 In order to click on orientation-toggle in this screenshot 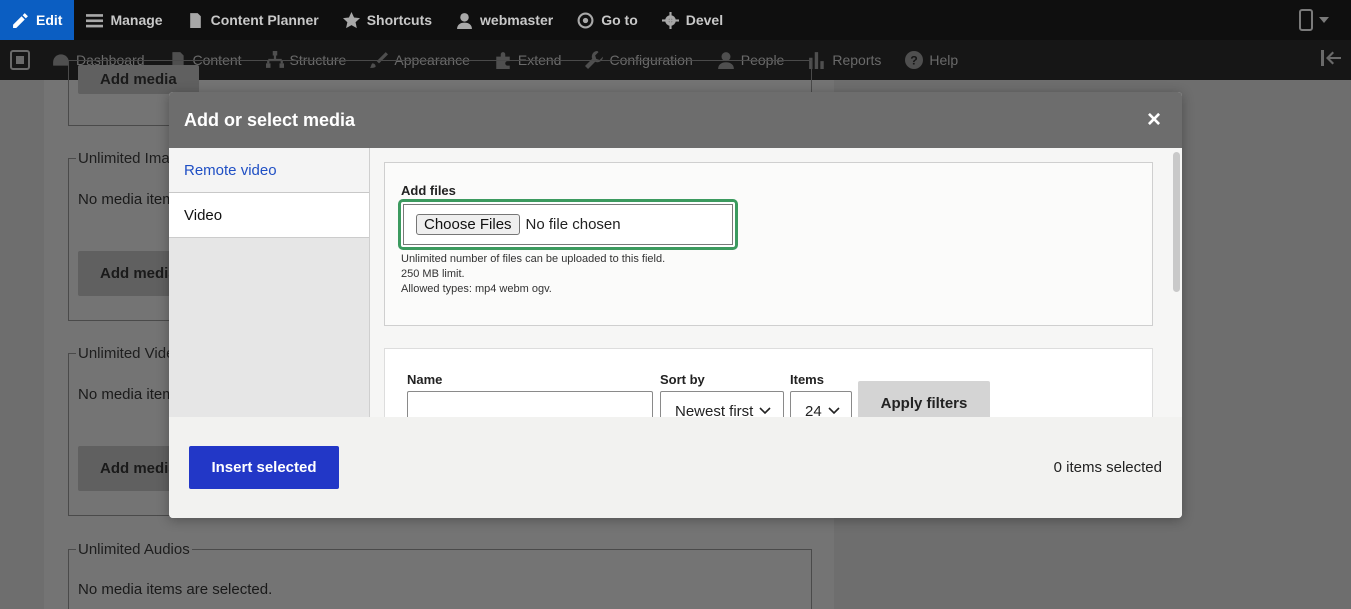, I will do `click(1325, 20)`.